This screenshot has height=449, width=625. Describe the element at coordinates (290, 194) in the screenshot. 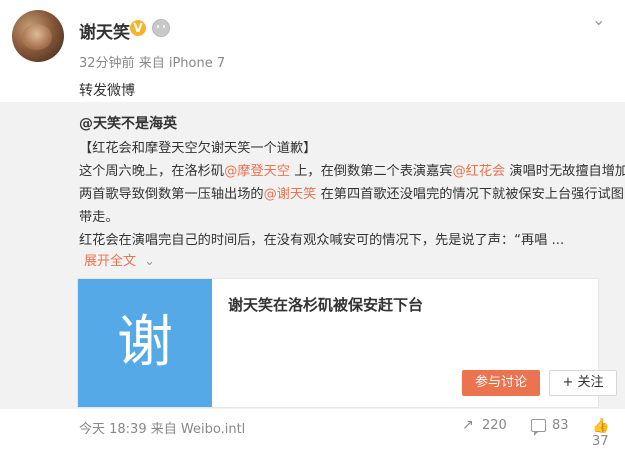

I see `mention-xie-tian-xiao: @谢天笑` at that location.